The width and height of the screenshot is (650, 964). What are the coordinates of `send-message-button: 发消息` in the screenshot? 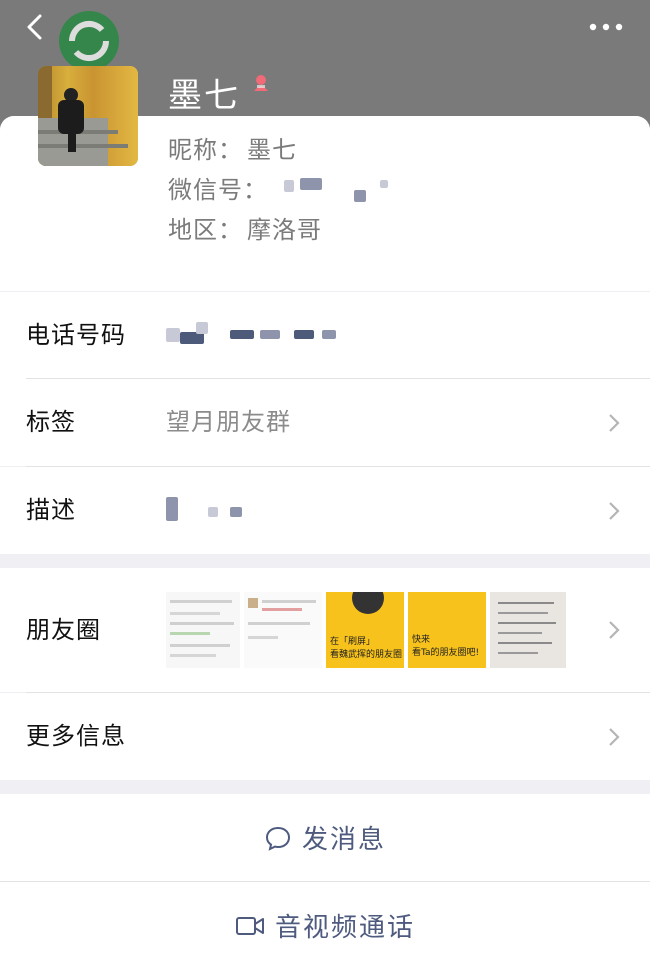 It's located at (325, 837).